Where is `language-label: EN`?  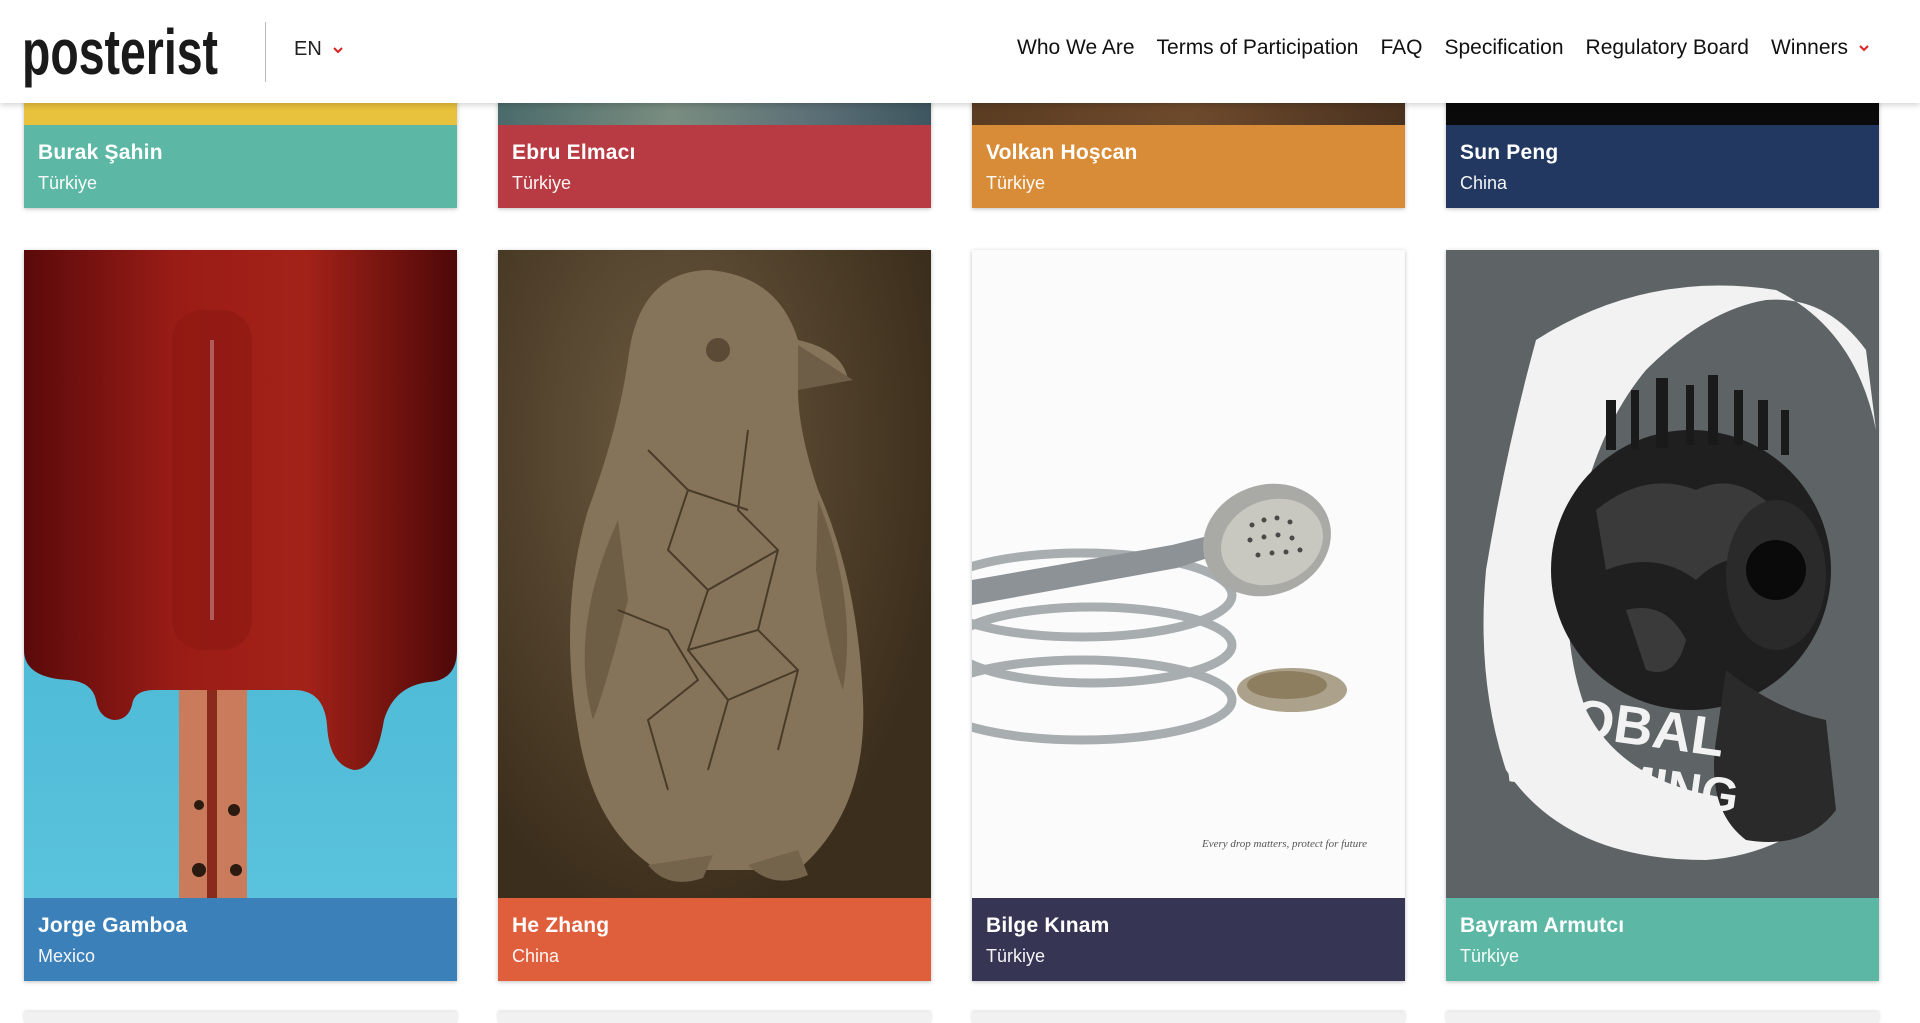 language-label: EN is located at coordinates (308, 49).